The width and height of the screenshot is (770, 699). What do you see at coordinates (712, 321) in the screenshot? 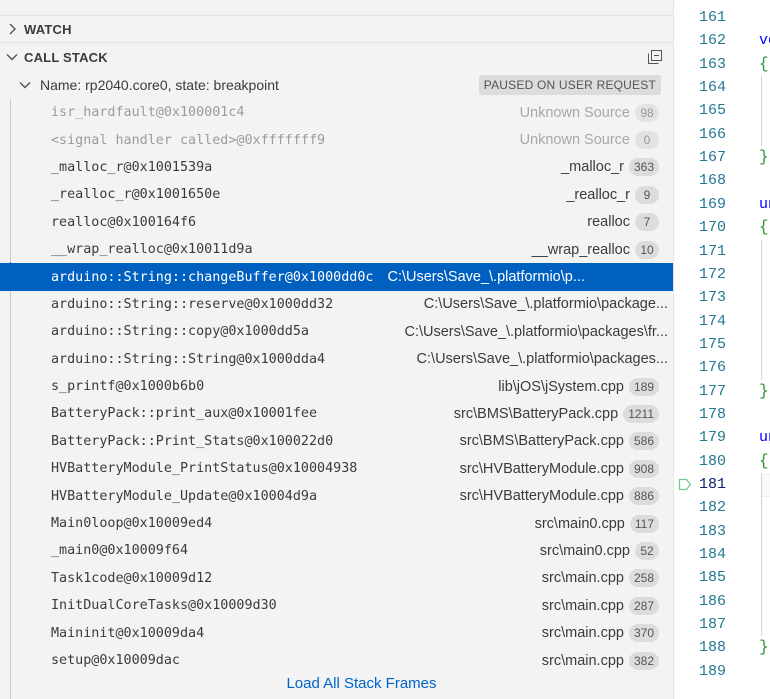
I see `line-number: 174` at bounding box center [712, 321].